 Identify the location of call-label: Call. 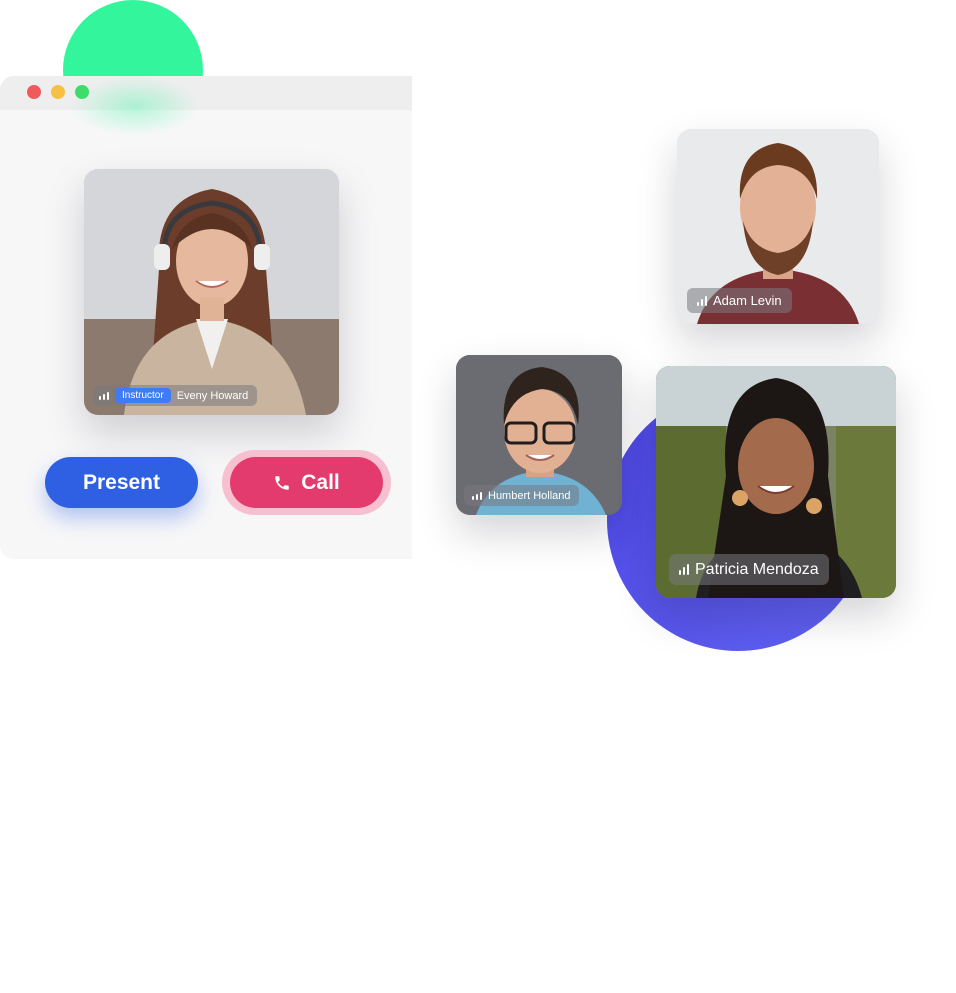
(320, 482).